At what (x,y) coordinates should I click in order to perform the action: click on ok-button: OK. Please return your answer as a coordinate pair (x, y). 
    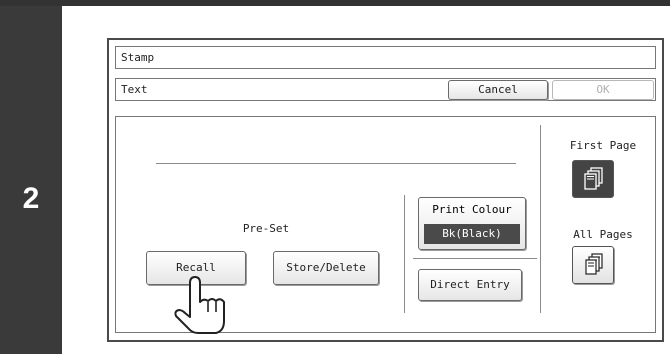
    Looking at the image, I should click on (603, 90).